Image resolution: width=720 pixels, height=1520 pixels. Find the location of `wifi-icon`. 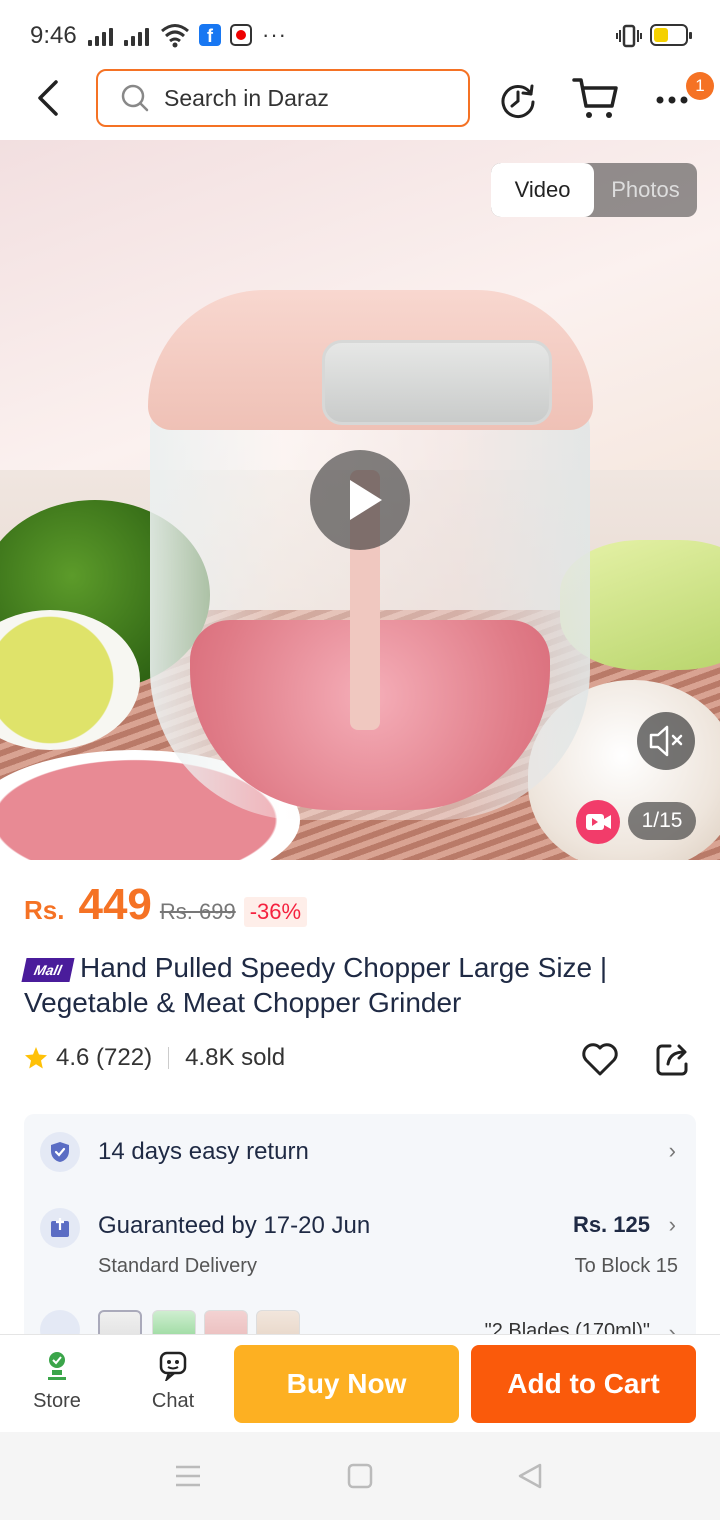

wifi-icon is located at coordinates (175, 36).